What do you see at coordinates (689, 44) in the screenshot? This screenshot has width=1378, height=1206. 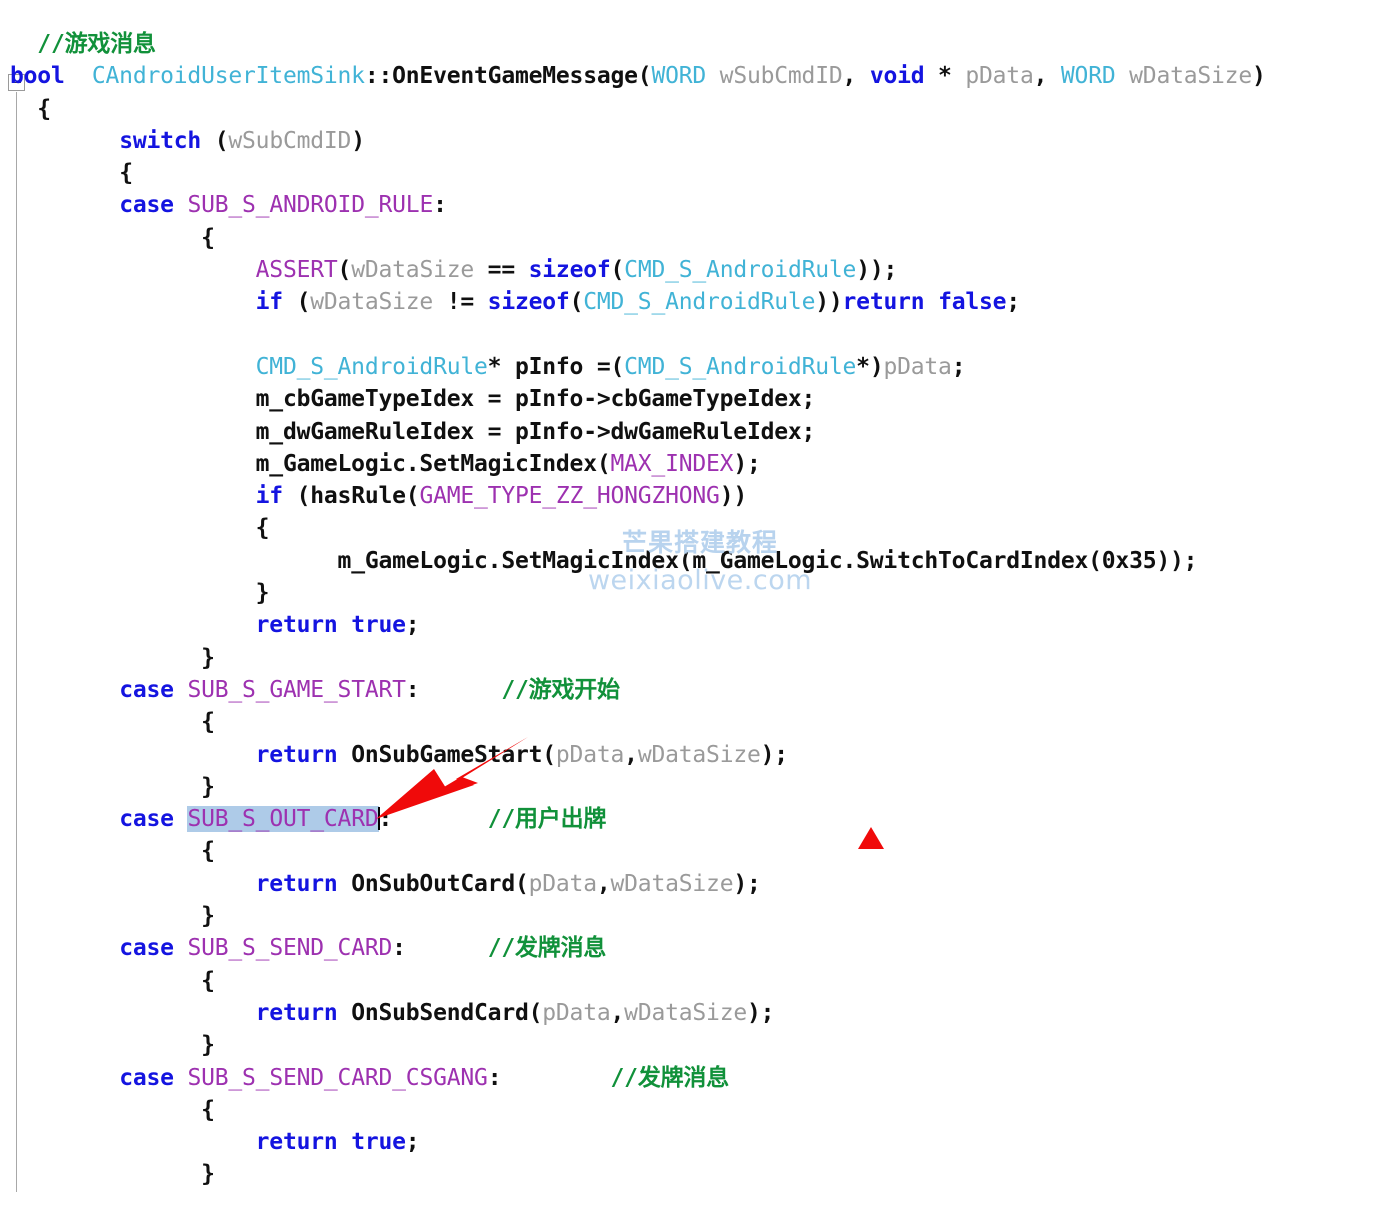 I see `code-line: //游戏消息` at bounding box center [689, 44].